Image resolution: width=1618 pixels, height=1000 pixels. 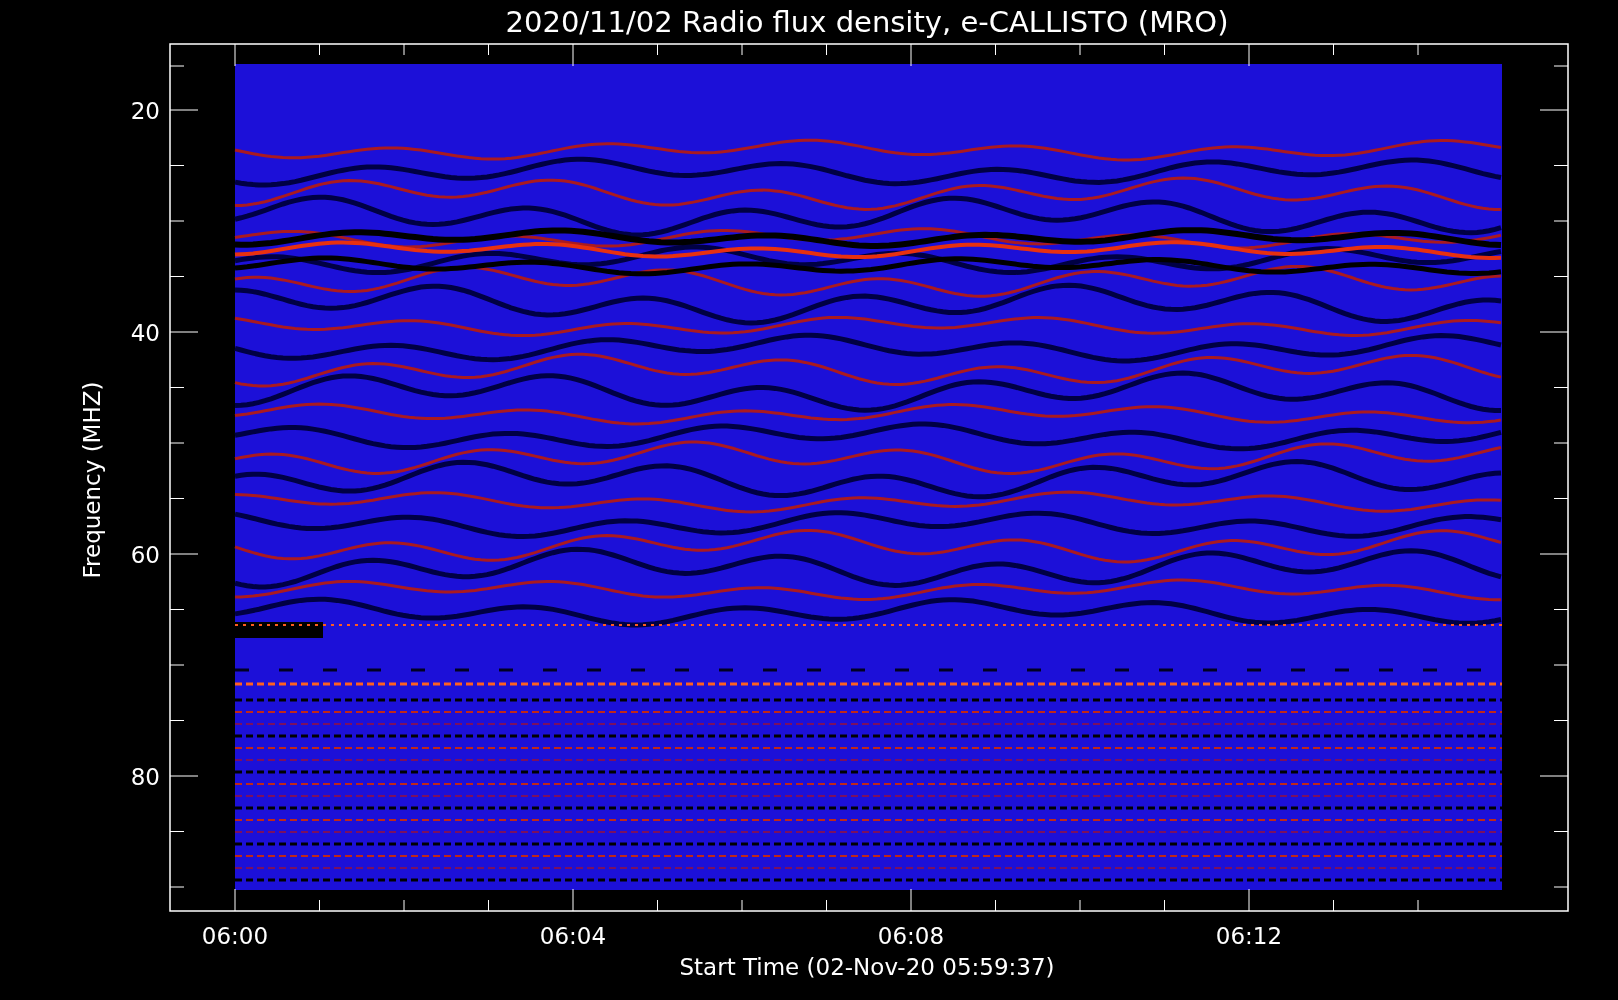 I want to click on x-tick-label: 06:00, so click(x=235, y=936).